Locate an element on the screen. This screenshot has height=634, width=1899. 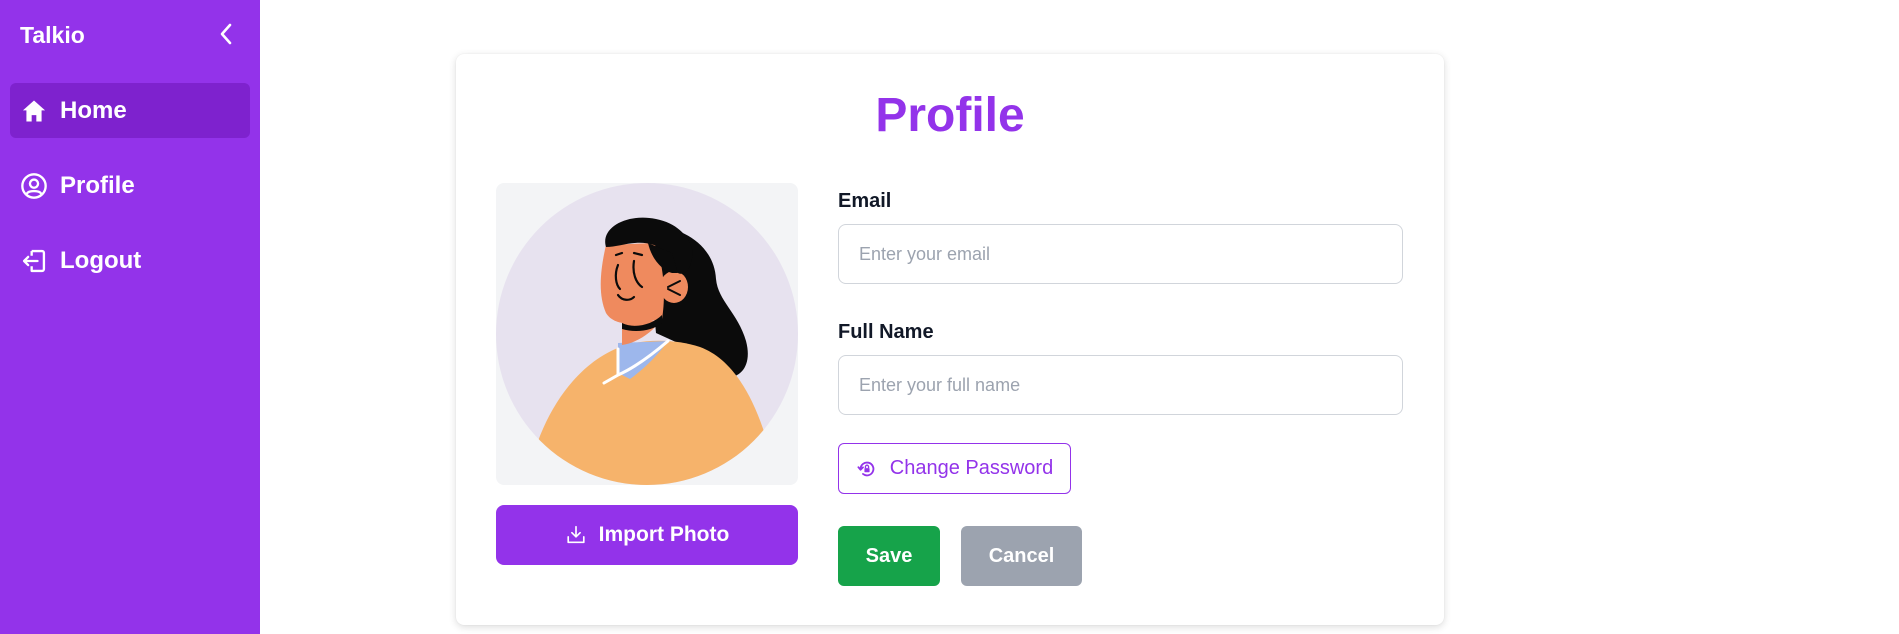
logout-icon is located at coordinates (34, 261).